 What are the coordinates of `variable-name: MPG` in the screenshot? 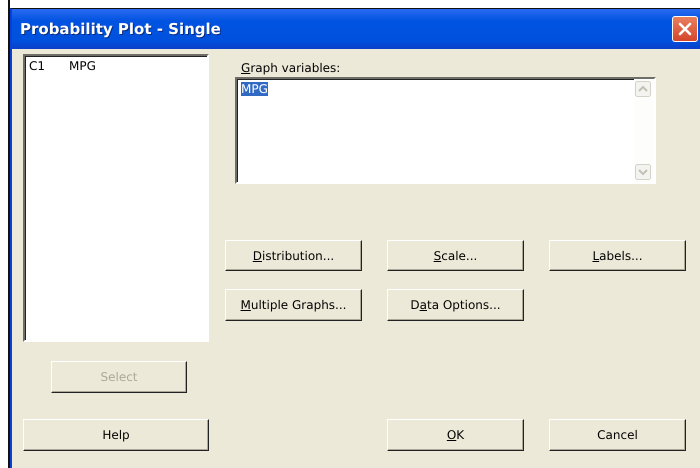 It's located at (82, 66).